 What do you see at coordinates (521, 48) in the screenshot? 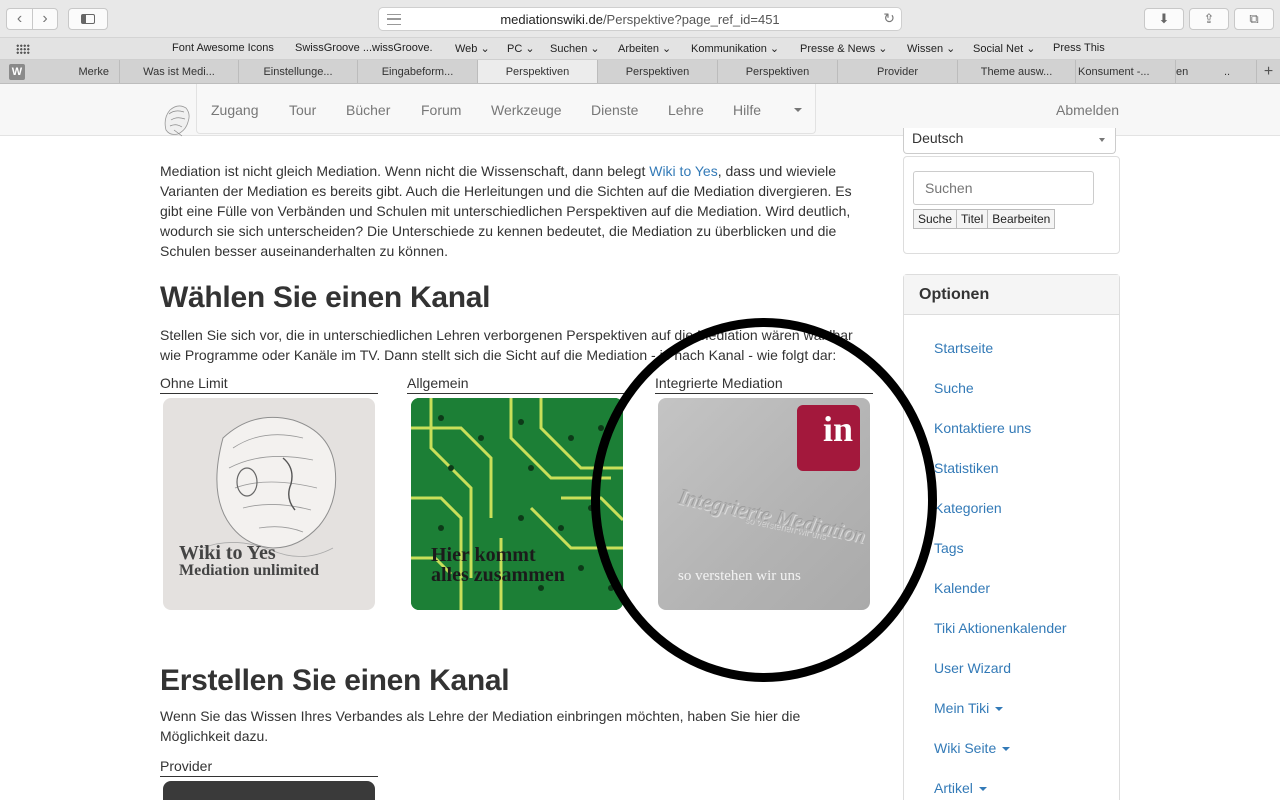
I see `bookmark-item: PC ⌄` at bounding box center [521, 48].